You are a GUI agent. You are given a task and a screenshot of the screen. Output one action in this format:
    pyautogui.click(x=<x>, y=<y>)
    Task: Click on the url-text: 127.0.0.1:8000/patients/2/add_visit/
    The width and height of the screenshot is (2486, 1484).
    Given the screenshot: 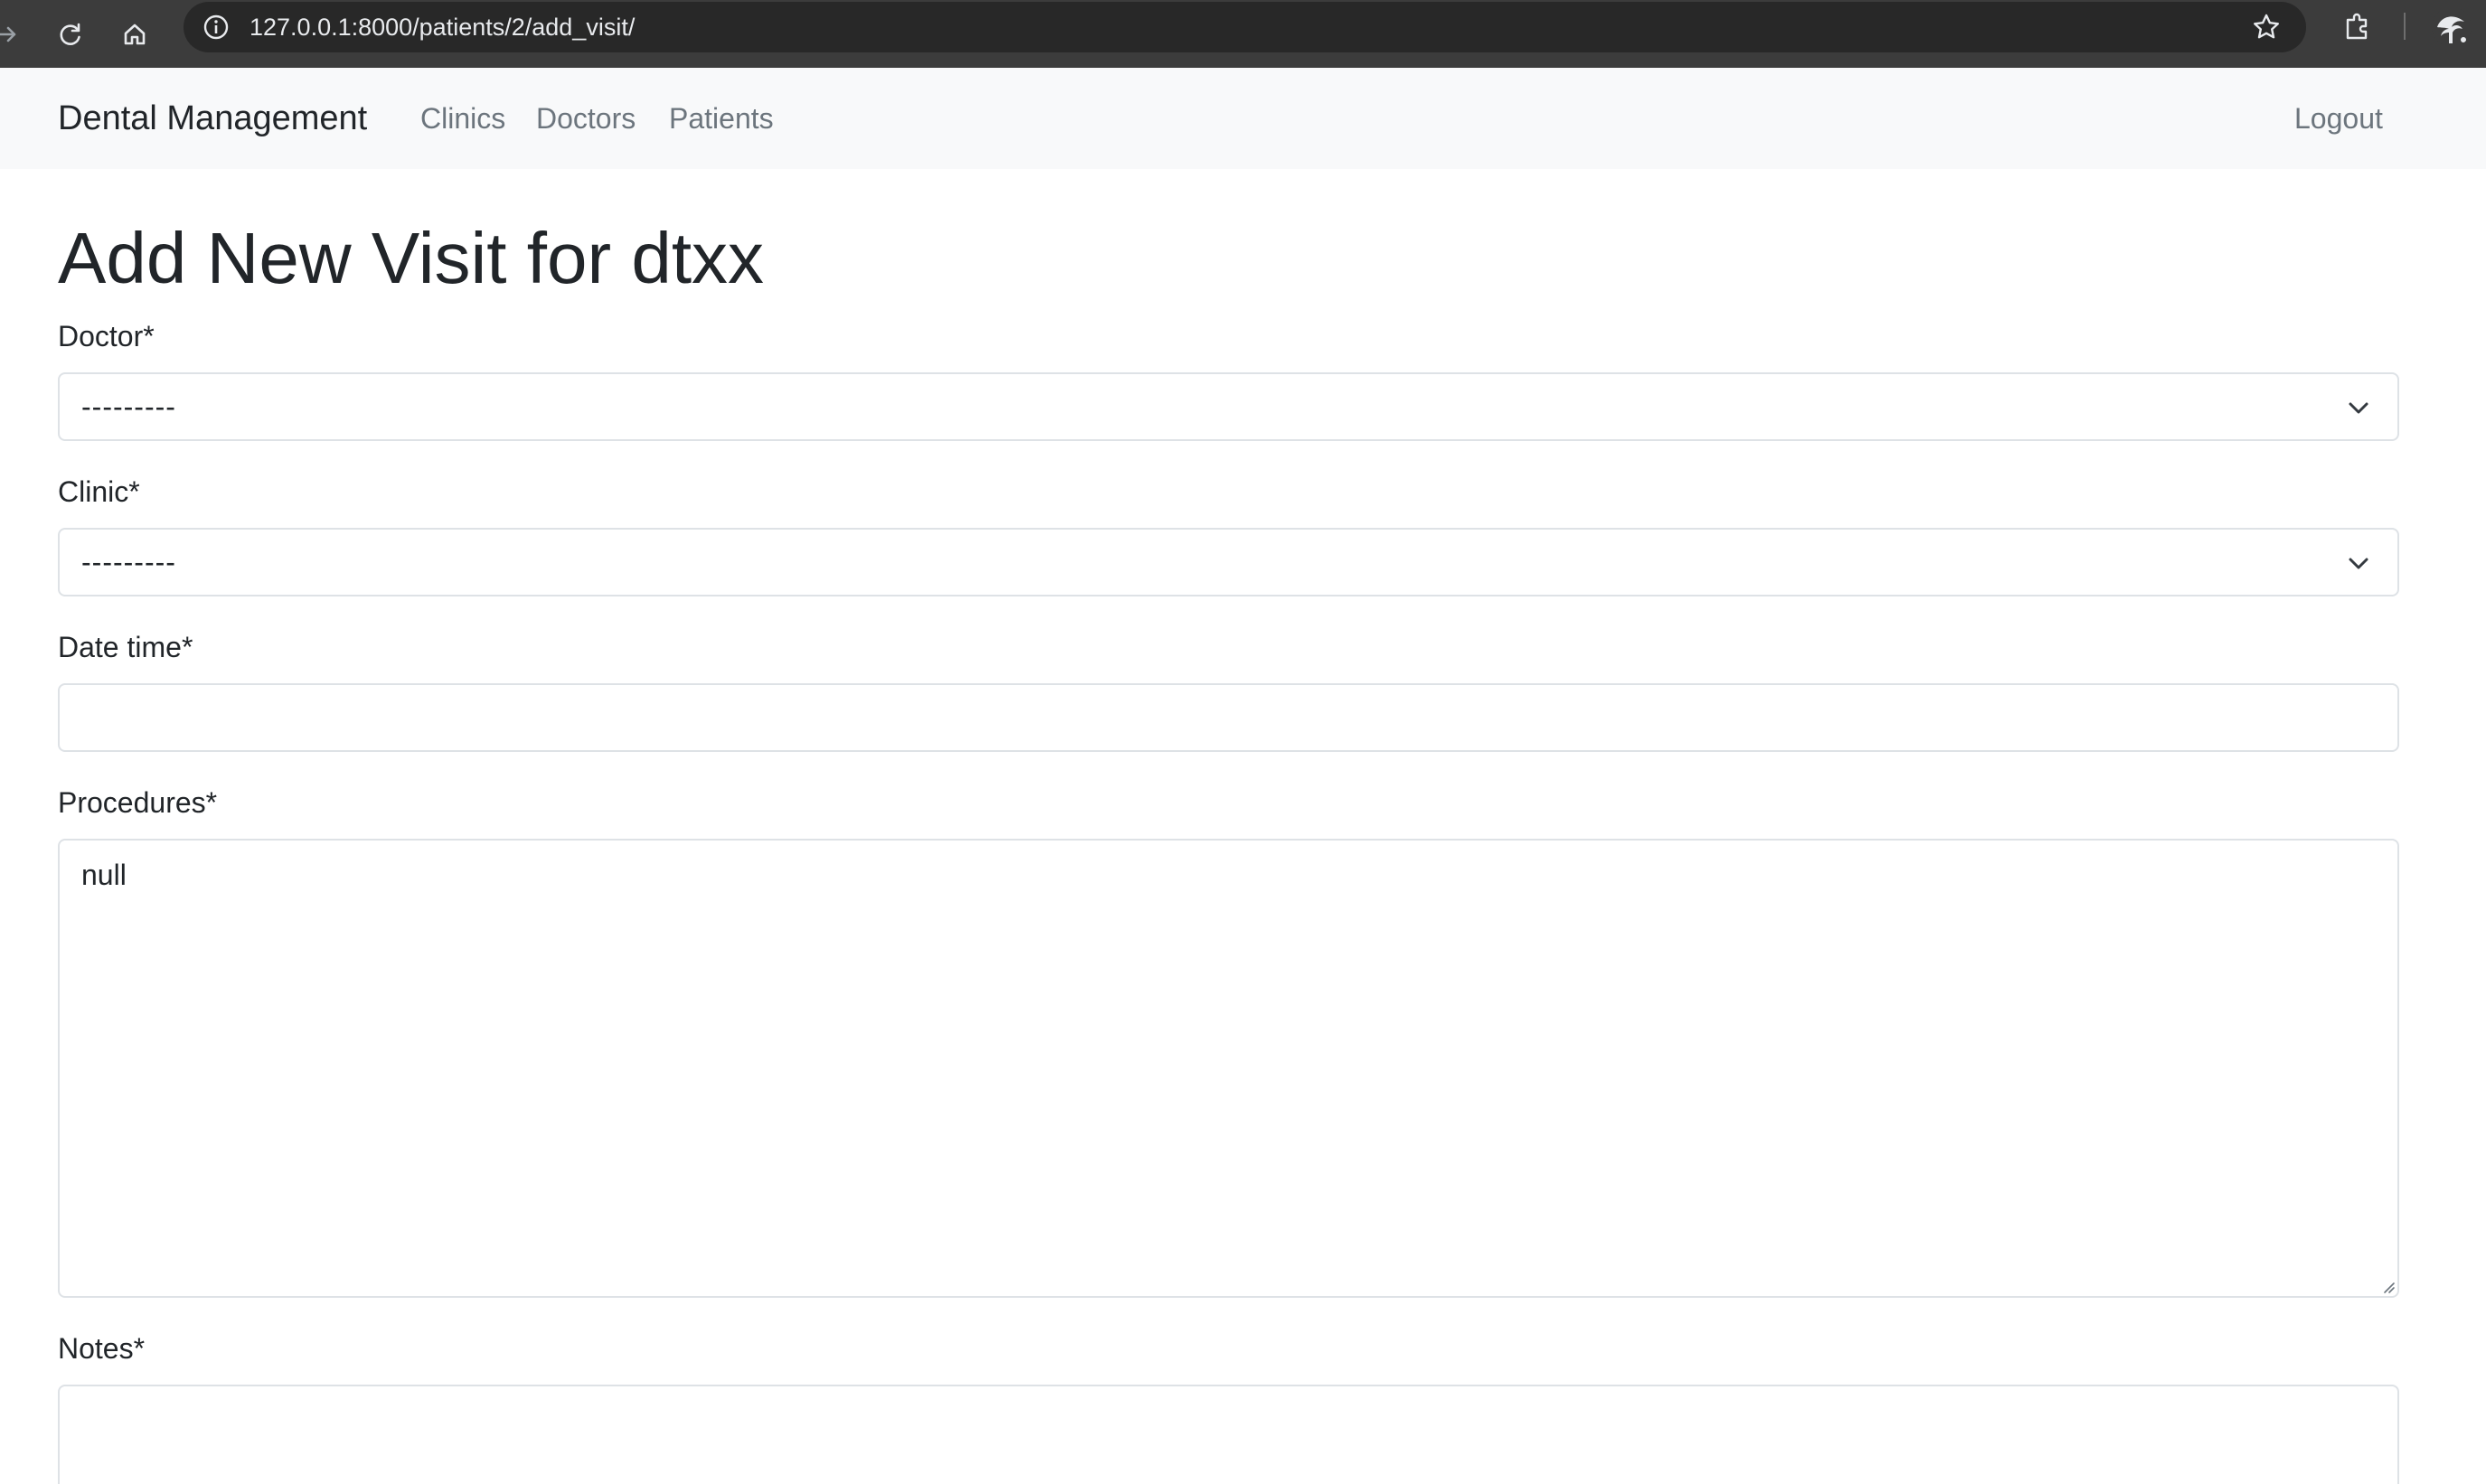 What is the action you would take?
    pyautogui.click(x=442, y=27)
    